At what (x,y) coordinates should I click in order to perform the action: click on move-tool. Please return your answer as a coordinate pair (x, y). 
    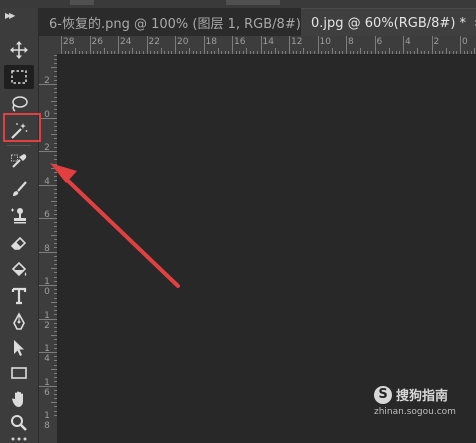
    Looking at the image, I should click on (19, 50).